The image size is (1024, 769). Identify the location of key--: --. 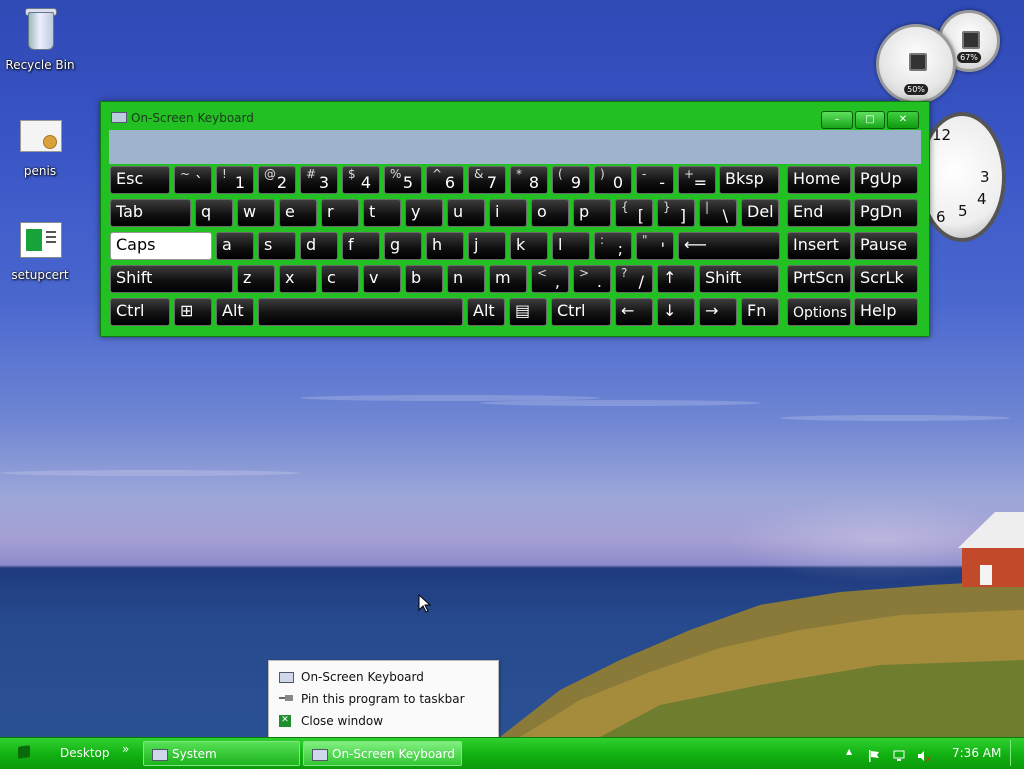
(655, 180).